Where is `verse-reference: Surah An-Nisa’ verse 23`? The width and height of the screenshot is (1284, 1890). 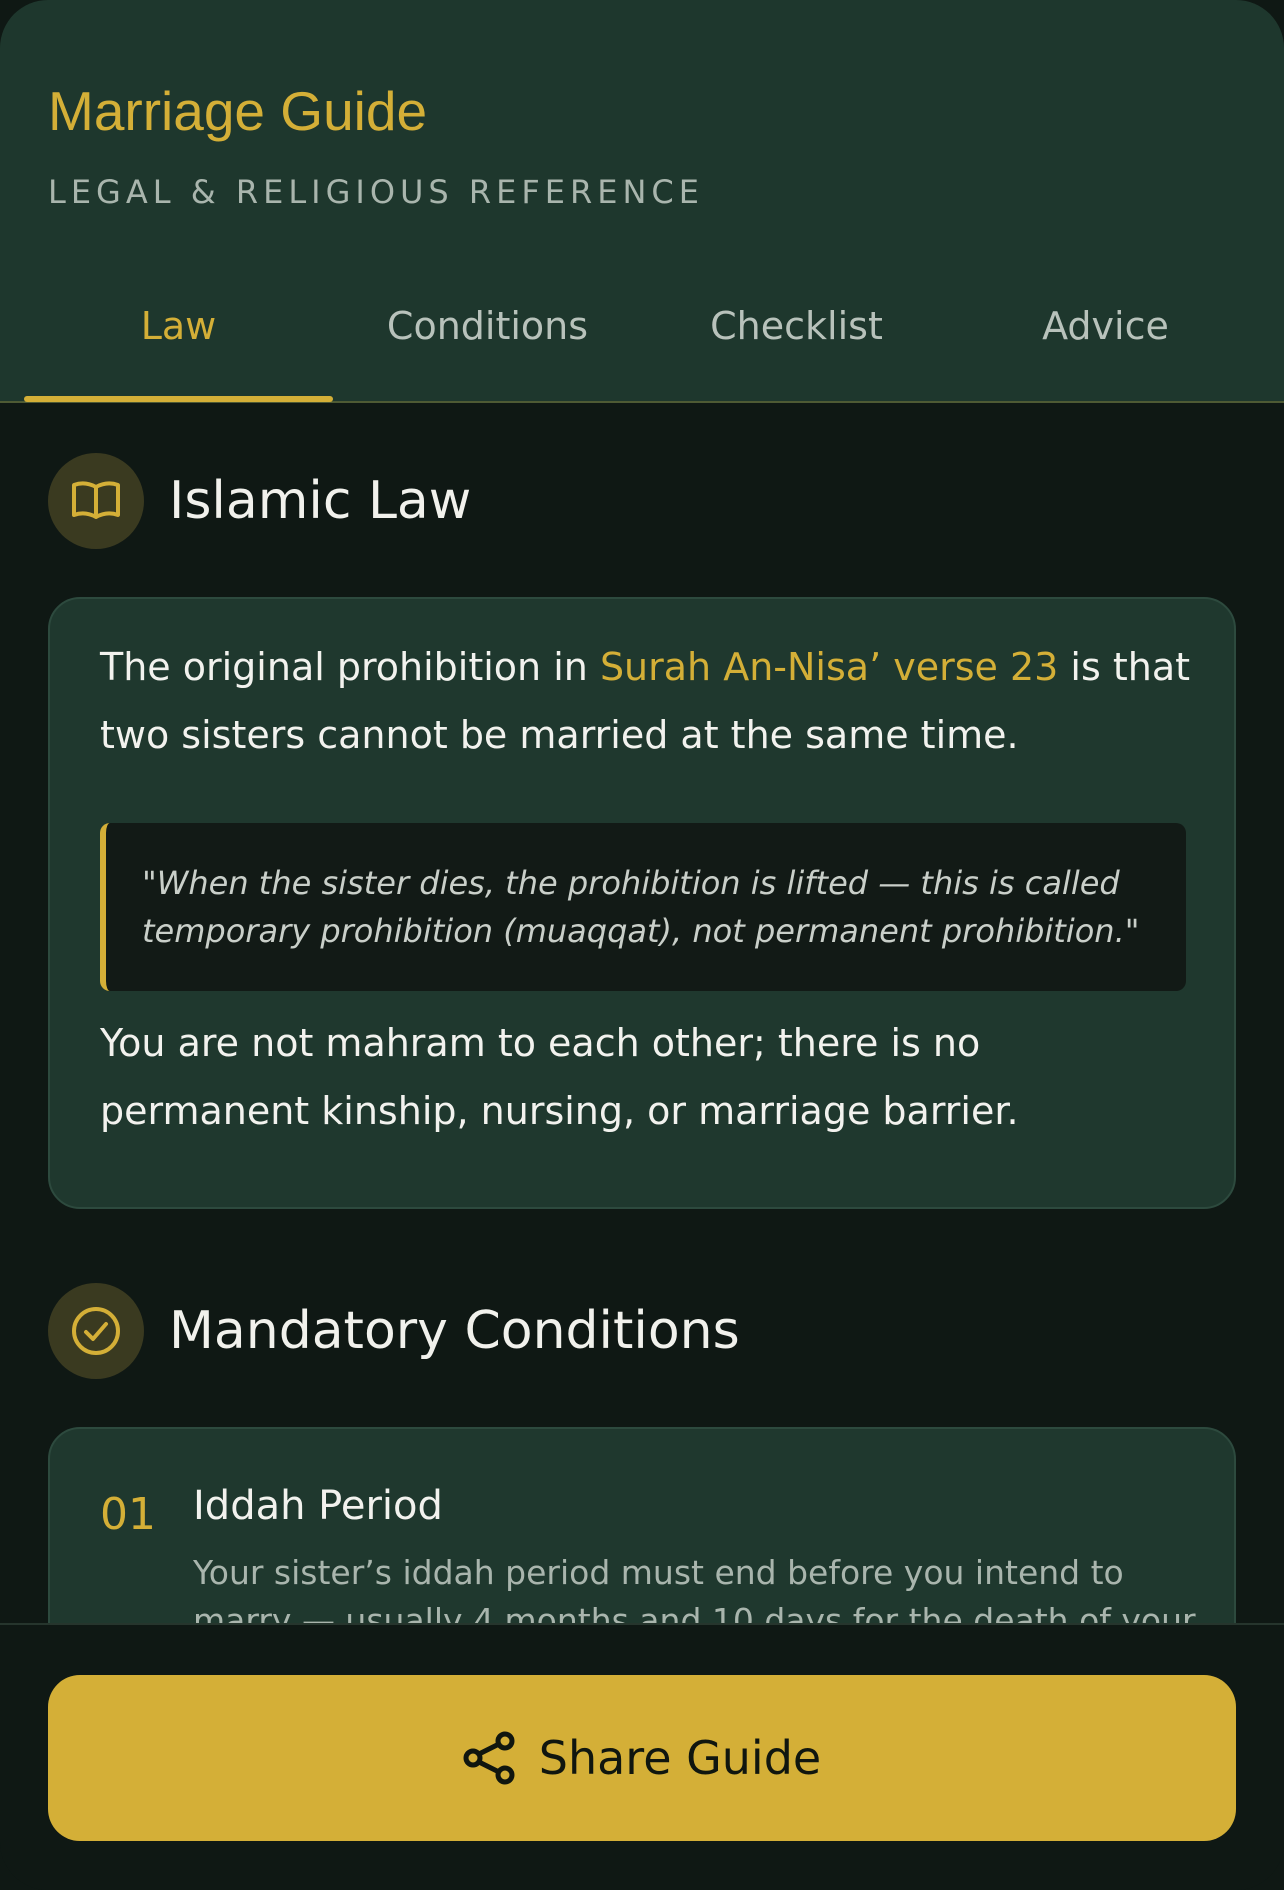
verse-reference: Surah An-Nisa’ verse 23 is located at coordinates (829, 667).